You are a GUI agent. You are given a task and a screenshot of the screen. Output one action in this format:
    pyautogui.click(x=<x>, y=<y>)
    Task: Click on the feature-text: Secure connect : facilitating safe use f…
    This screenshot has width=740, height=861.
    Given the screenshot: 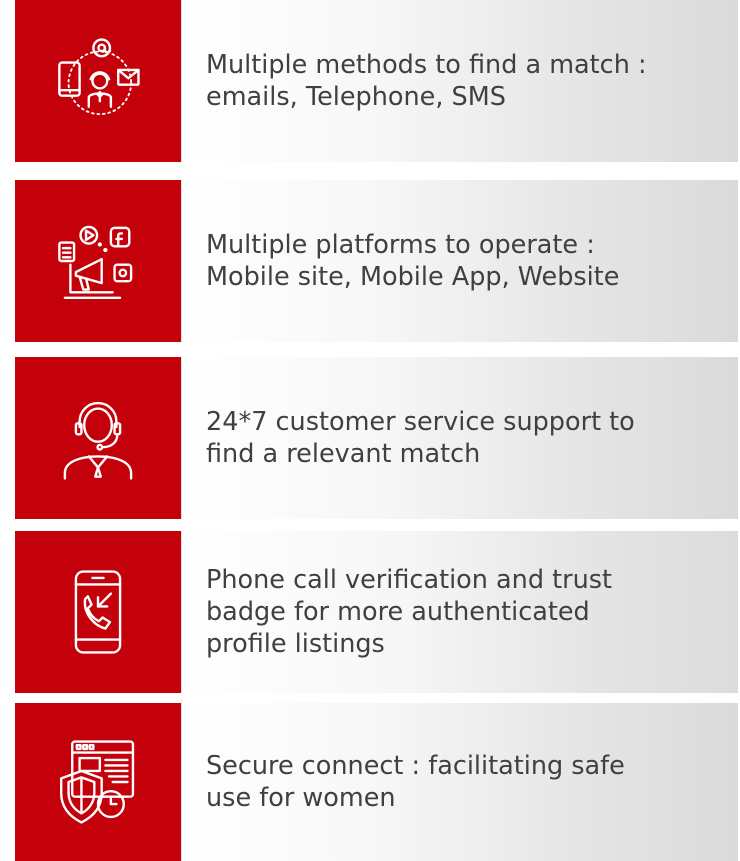 What is the action you would take?
    pyautogui.click(x=415, y=782)
    